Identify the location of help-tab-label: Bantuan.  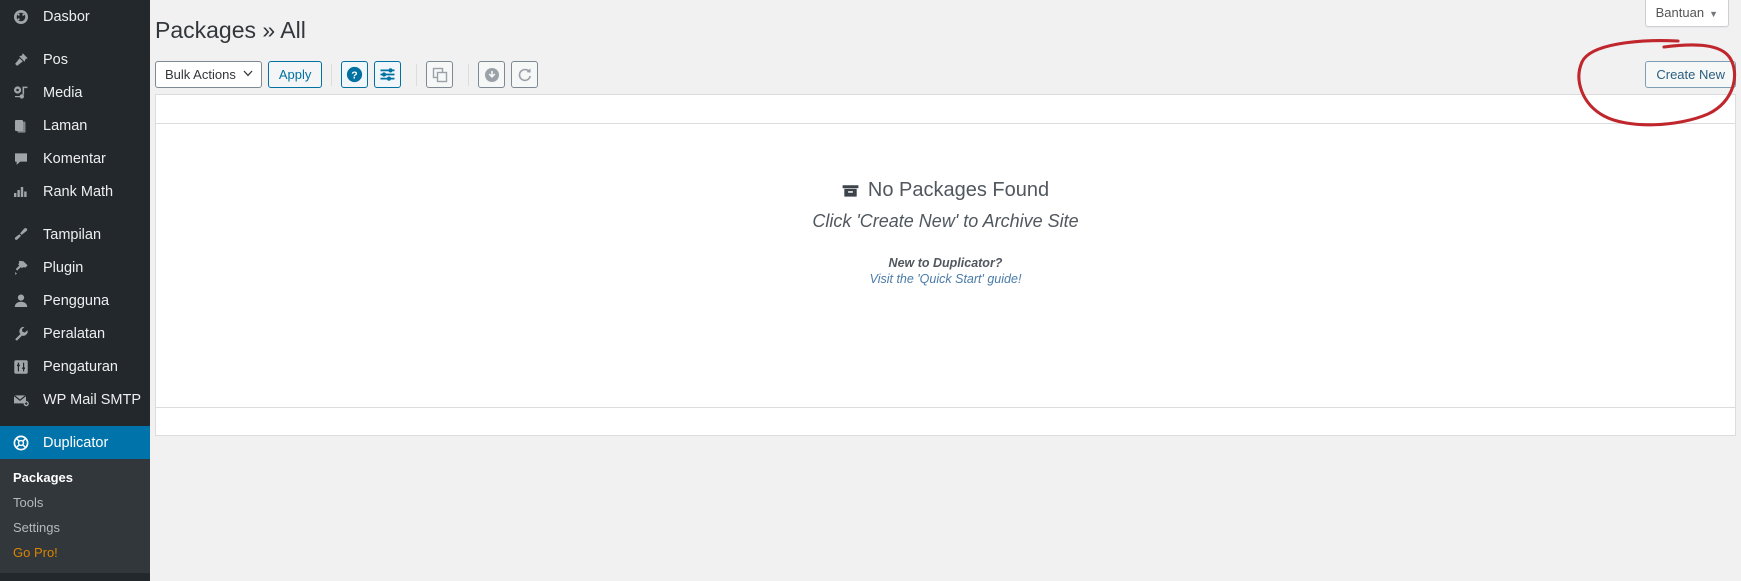
(1680, 12).